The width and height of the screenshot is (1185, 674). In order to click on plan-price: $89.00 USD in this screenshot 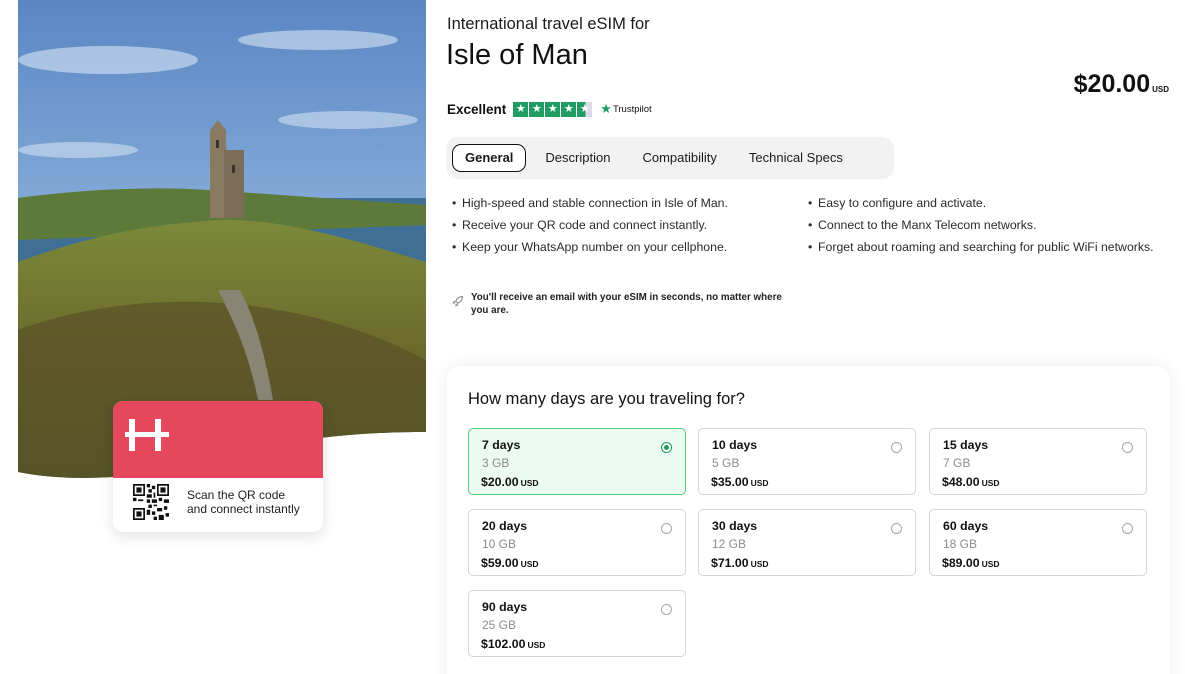, I will do `click(971, 563)`.